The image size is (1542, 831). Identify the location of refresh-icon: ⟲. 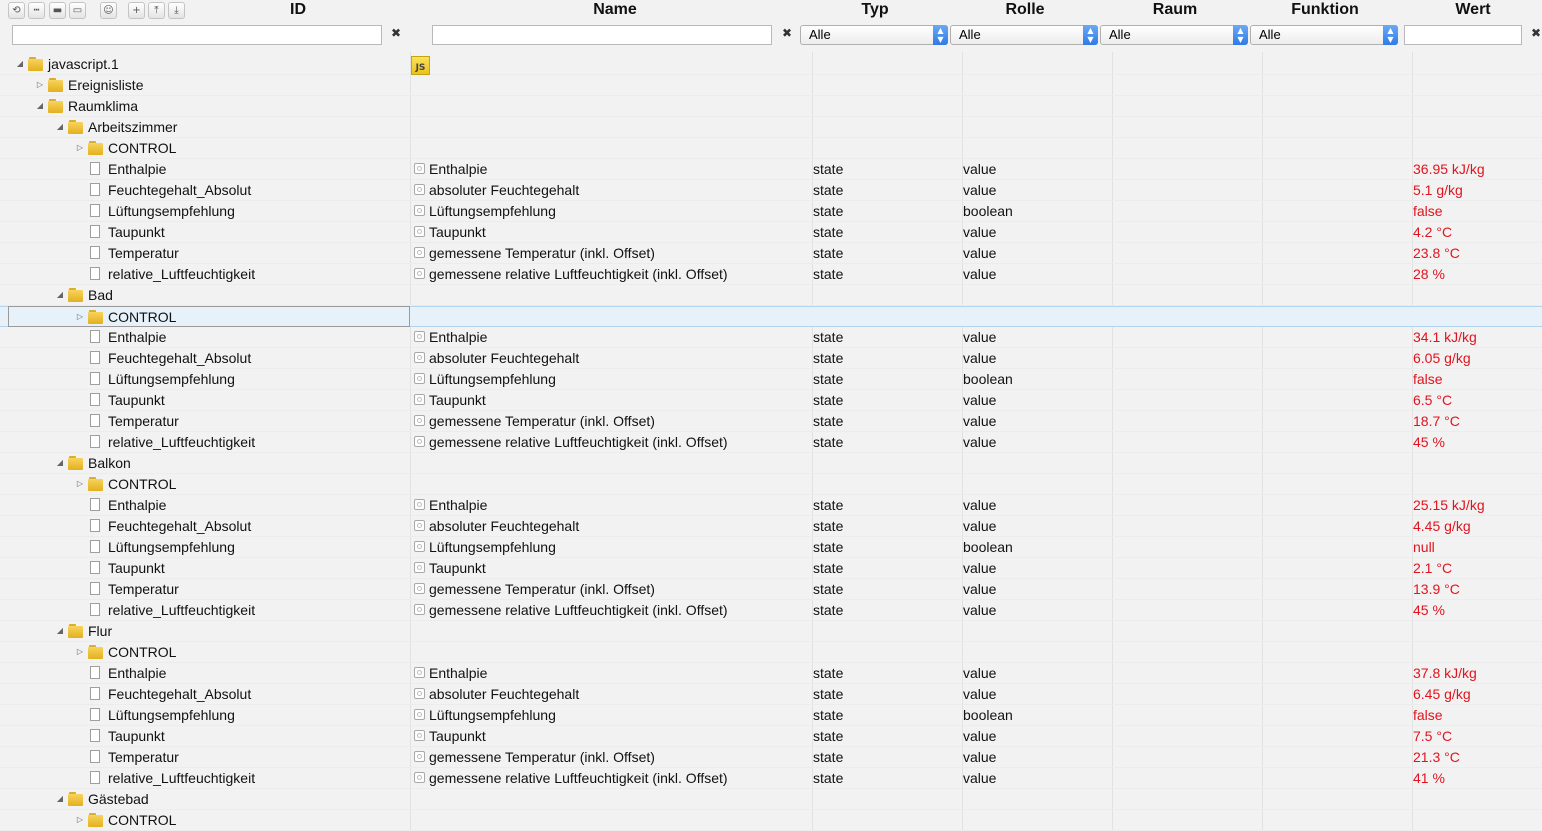
(16, 10).